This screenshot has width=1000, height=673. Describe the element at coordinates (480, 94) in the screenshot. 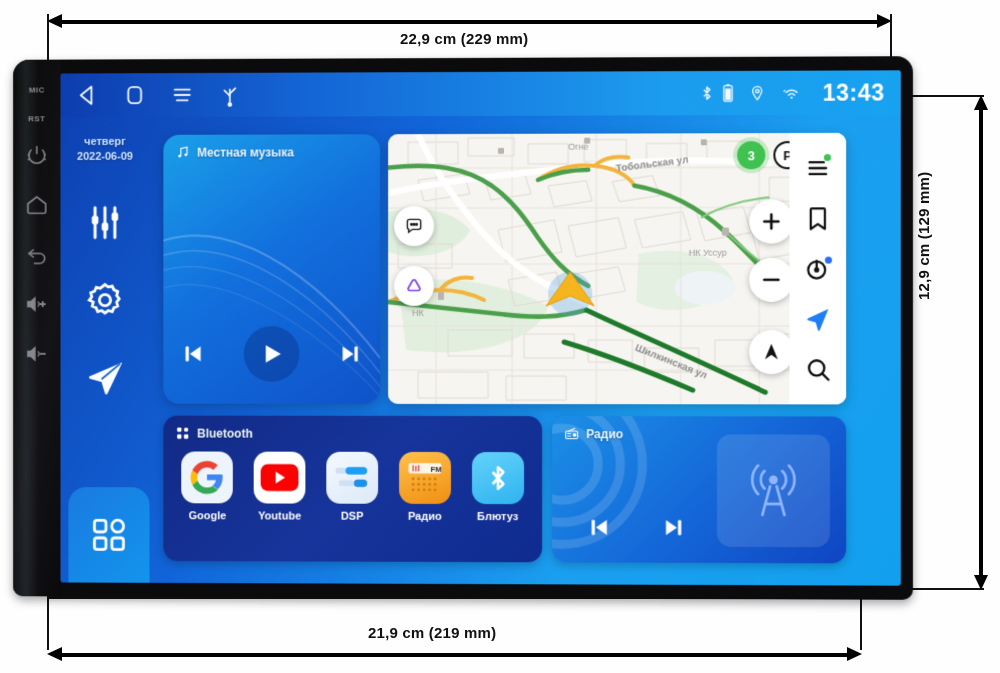

I see `status-bar: 13:43` at that location.